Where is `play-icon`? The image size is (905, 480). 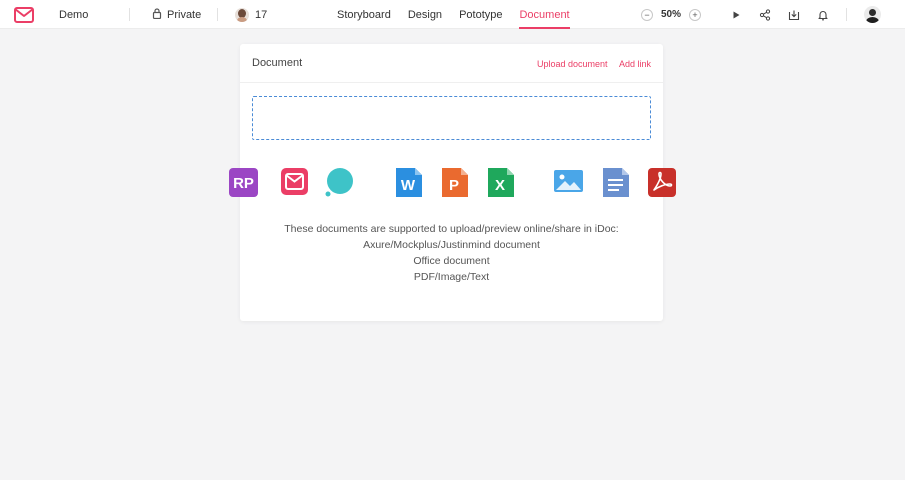 play-icon is located at coordinates (736, 15).